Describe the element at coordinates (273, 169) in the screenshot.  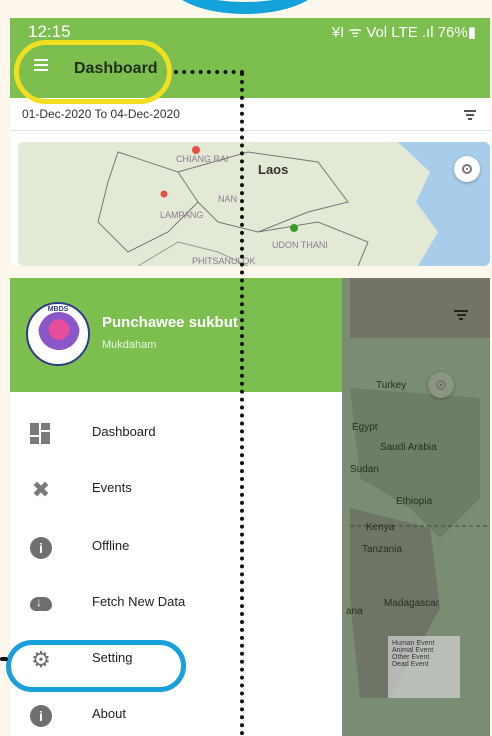
I see `map-country-label: Laos` at that location.